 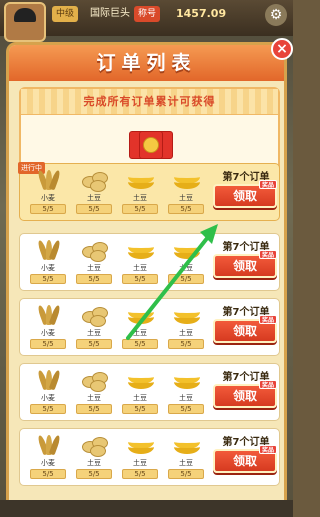 I want to click on modal-title: 订单列表, so click(x=146, y=63).